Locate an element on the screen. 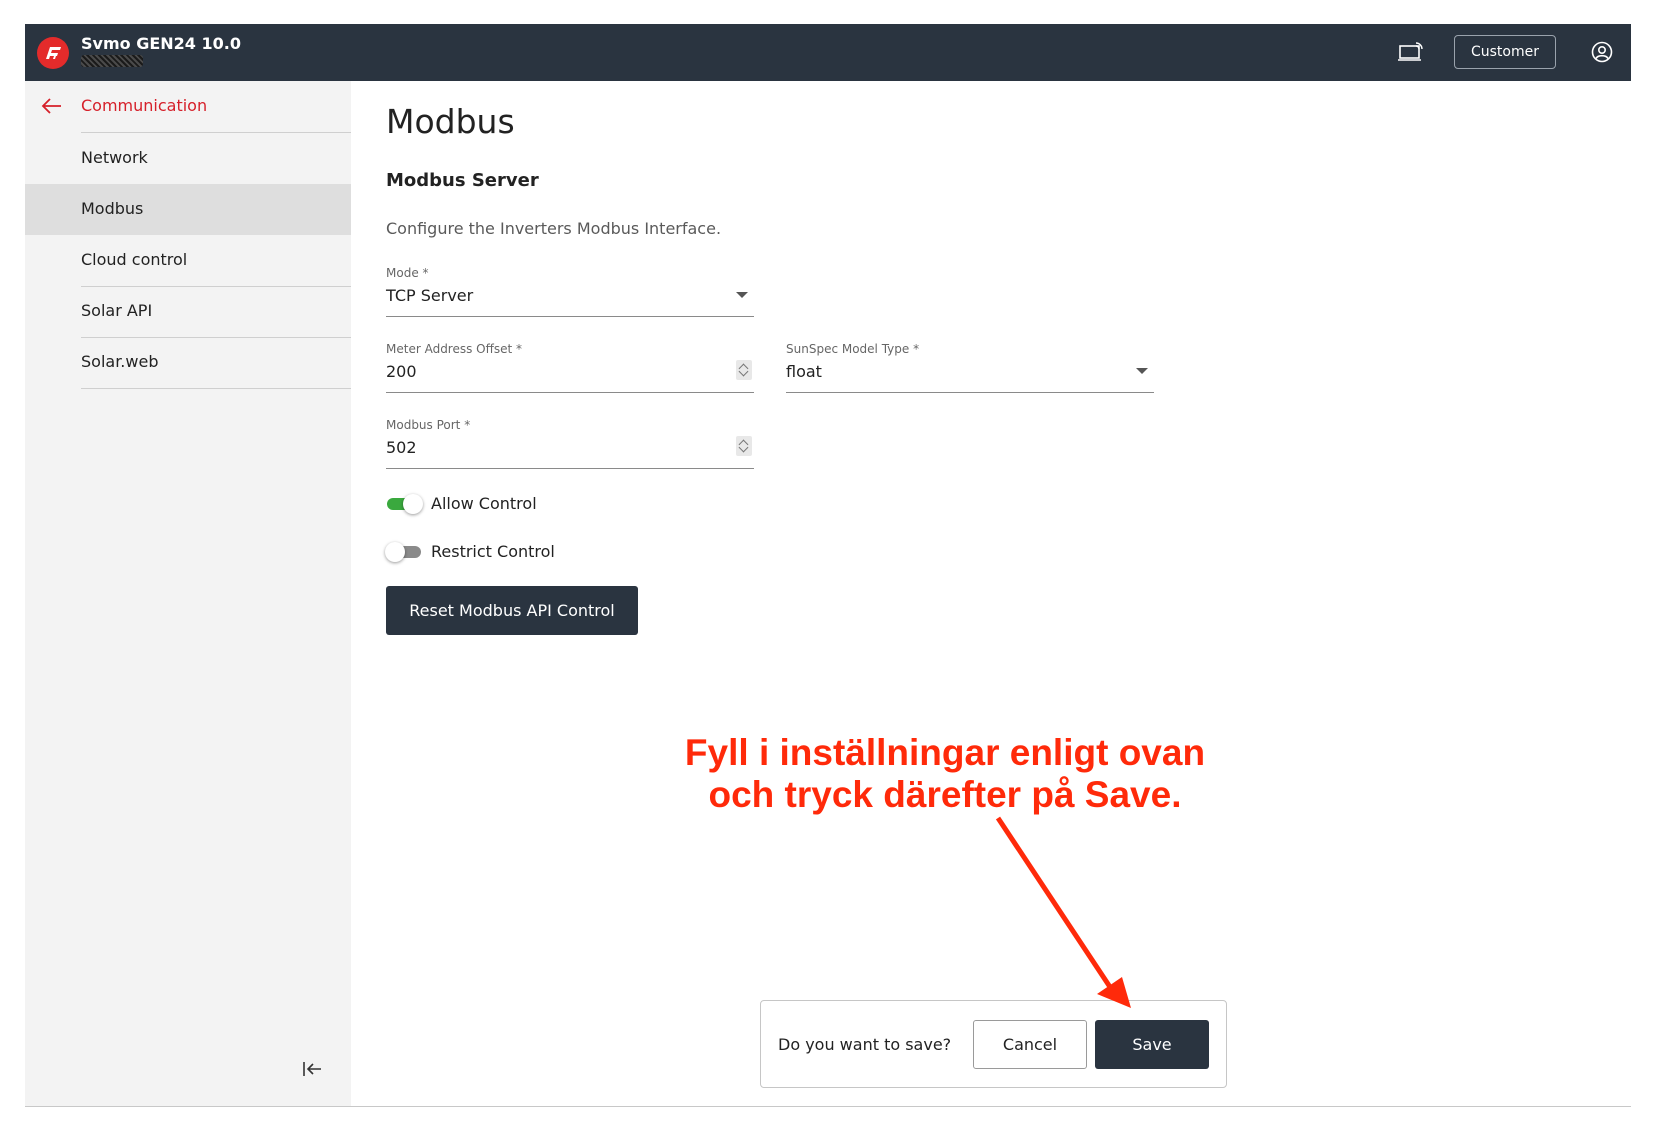  collapse-sidebar-icon is located at coordinates (312, 1069).